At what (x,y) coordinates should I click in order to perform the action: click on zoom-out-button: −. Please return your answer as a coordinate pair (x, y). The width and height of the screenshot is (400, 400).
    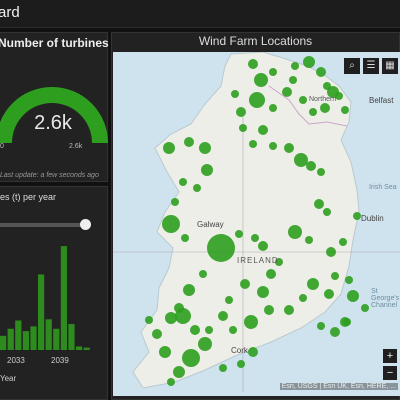
    Looking at the image, I should click on (390, 373).